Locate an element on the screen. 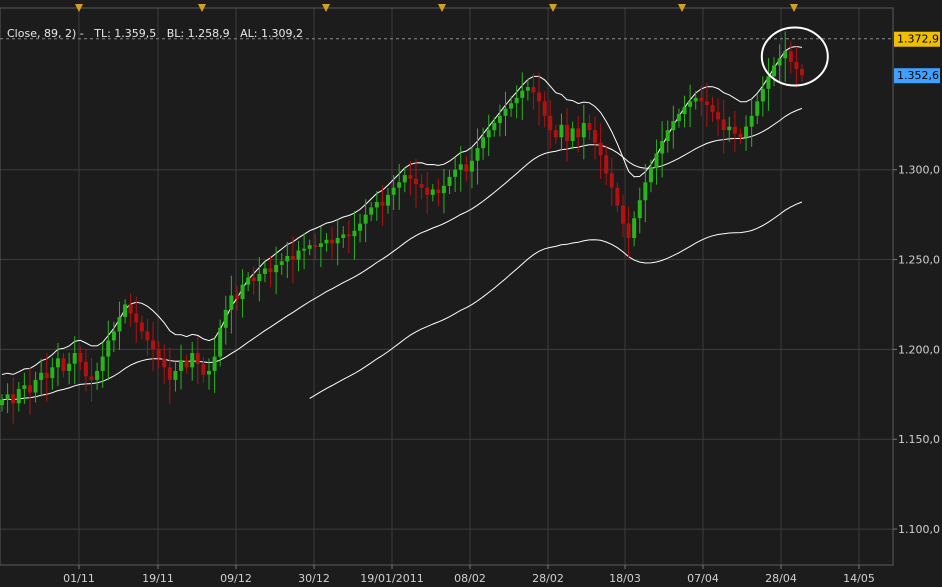 This screenshot has height=587, width=942. x-tick-label: 19/01/2011 is located at coordinates (391, 578).